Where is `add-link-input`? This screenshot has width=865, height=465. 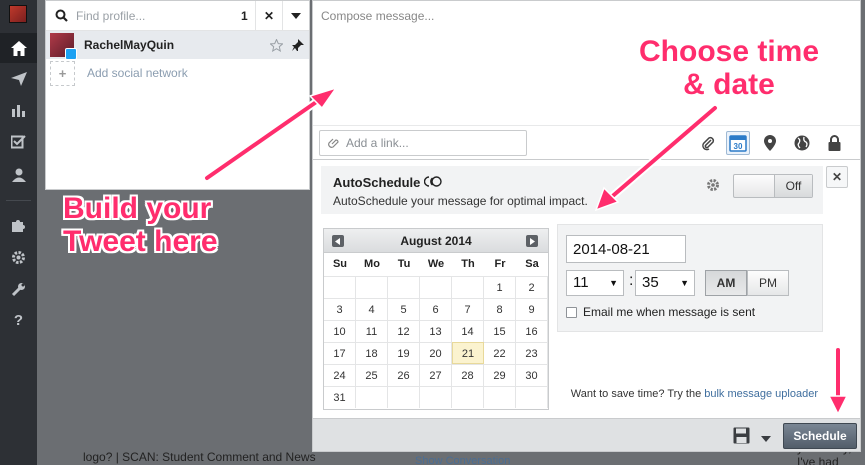 add-link-input is located at coordinates (431, 143).